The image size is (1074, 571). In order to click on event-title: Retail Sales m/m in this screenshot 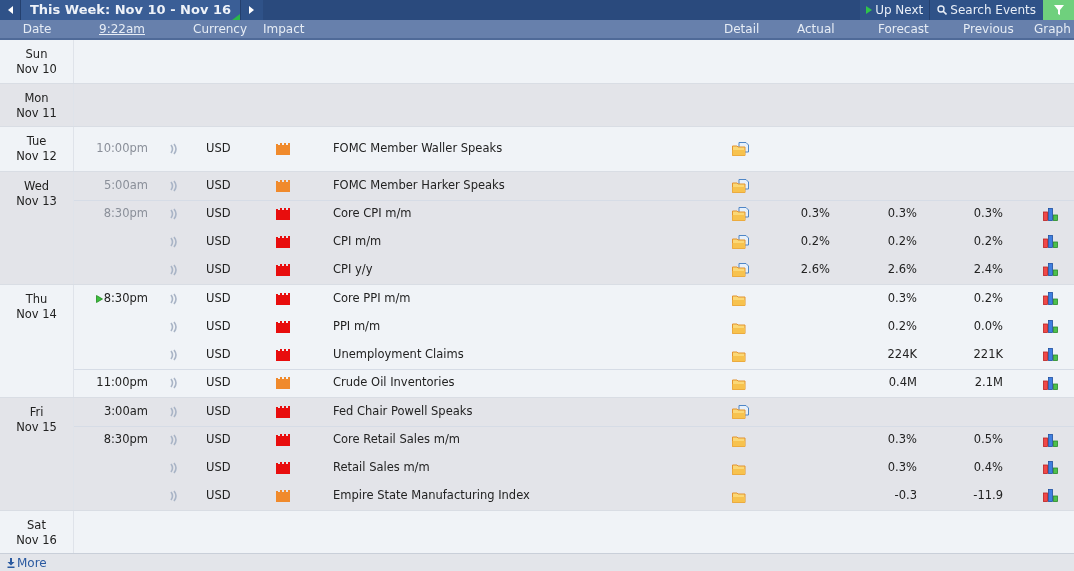, I will do `click(381, 466)`.